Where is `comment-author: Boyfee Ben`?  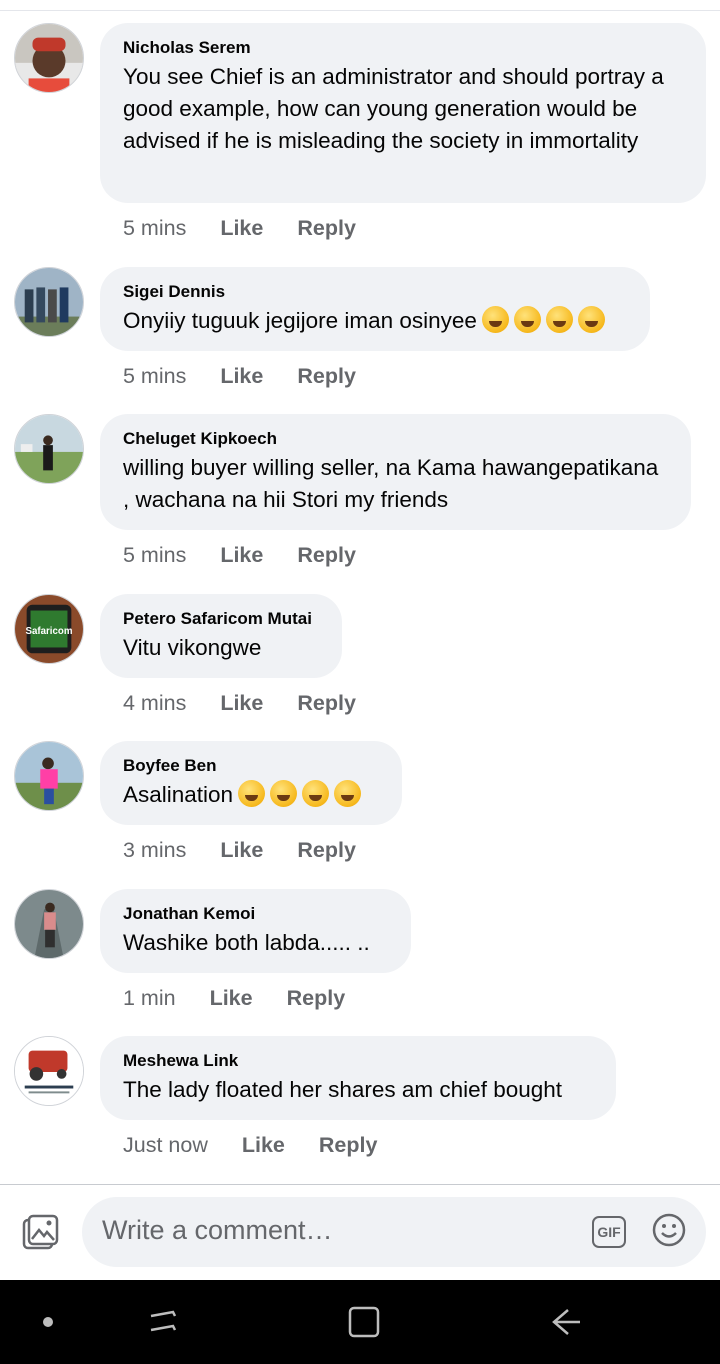
comment-author: Boyfee Ben is located at coordinates (251, 766).